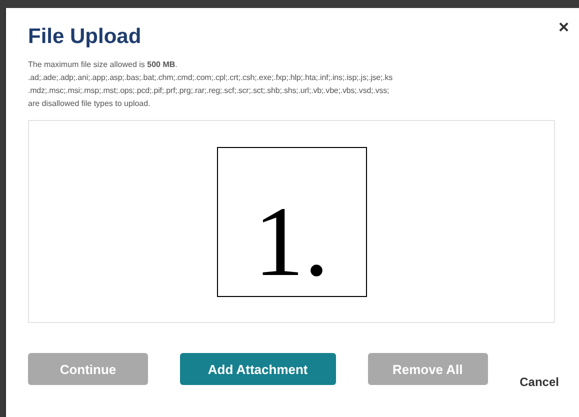  Describe the element at coordinates (209, 91) in the screenshot. I see `file-types-line: .mdz;.msc;.msi;.msp;.mst;.ops;.pcd;.pif;.prf;.prg;.rar;.reg;.scf;.scr;.sct;.shb;.shs;.url;.vb;.vbe;.vbs;.vsd;.vss;` at that location.